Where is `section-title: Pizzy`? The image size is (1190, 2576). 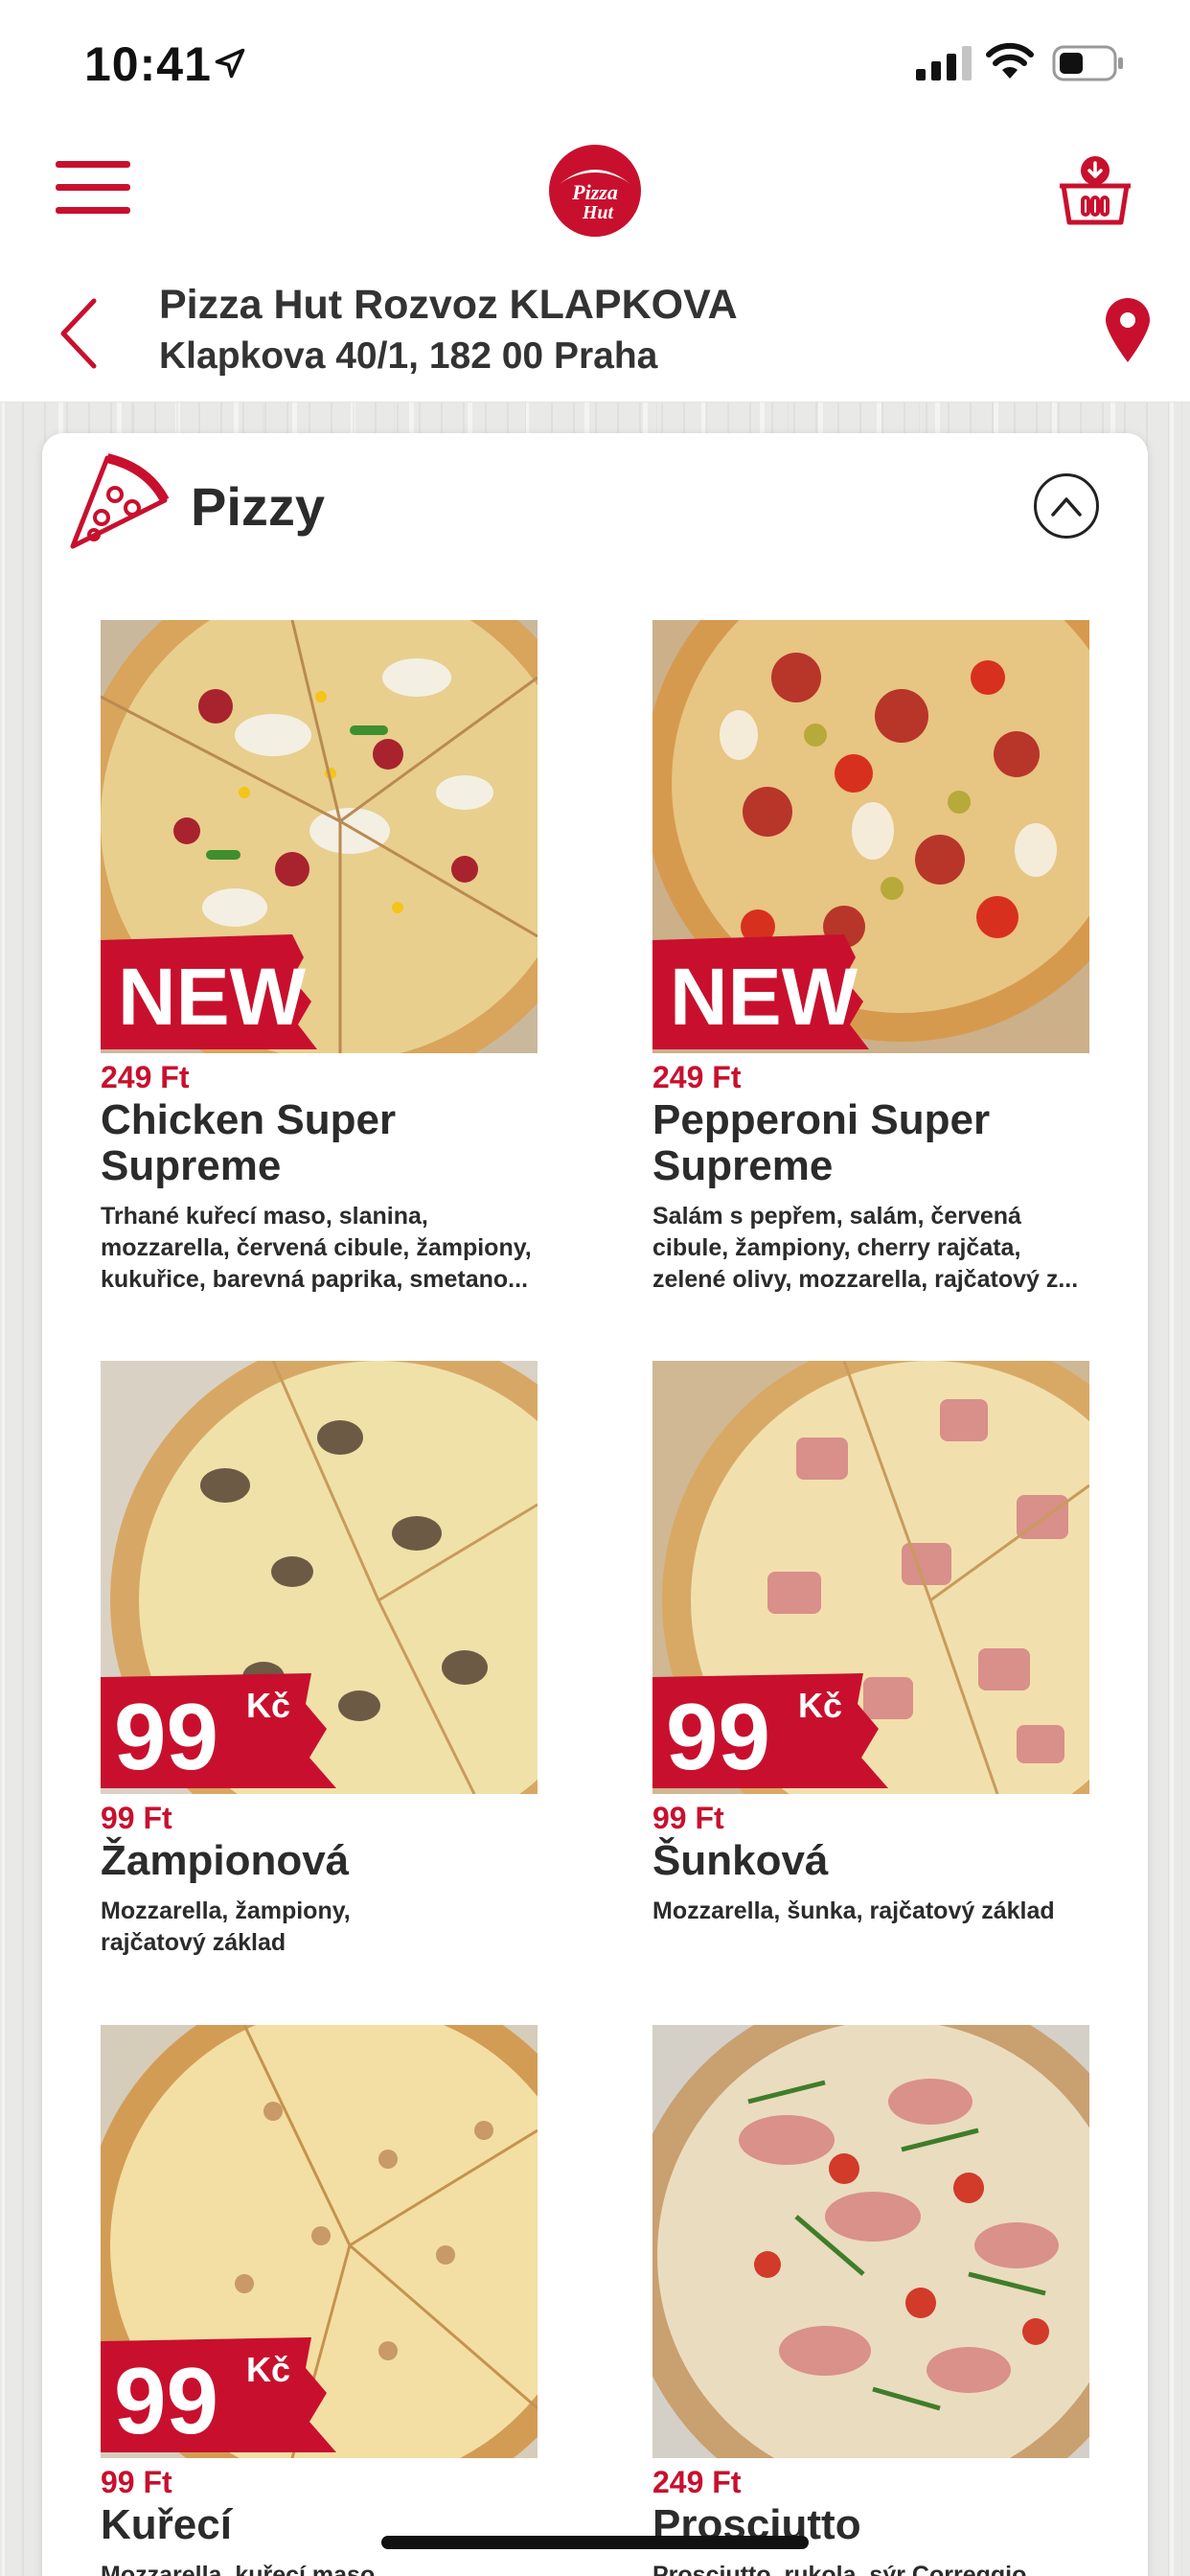
section-title: Pizzy is located at coordinates (258, 506).